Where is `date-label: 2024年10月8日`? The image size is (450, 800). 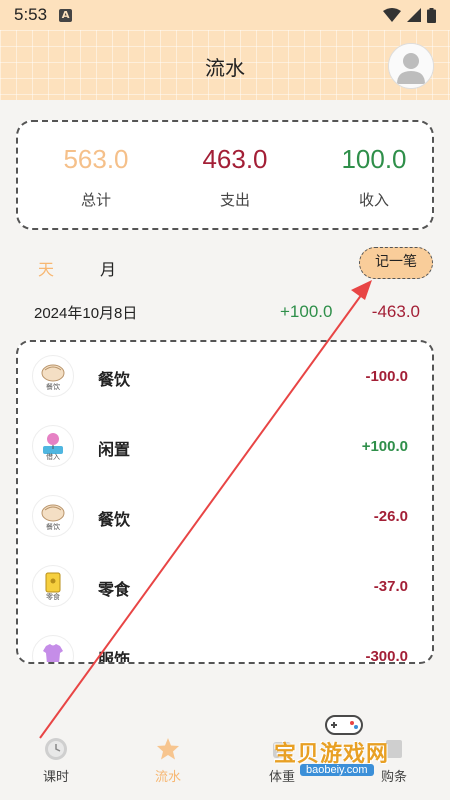 date-label: 2024年10月8日 is located at coordinates (86, 313).